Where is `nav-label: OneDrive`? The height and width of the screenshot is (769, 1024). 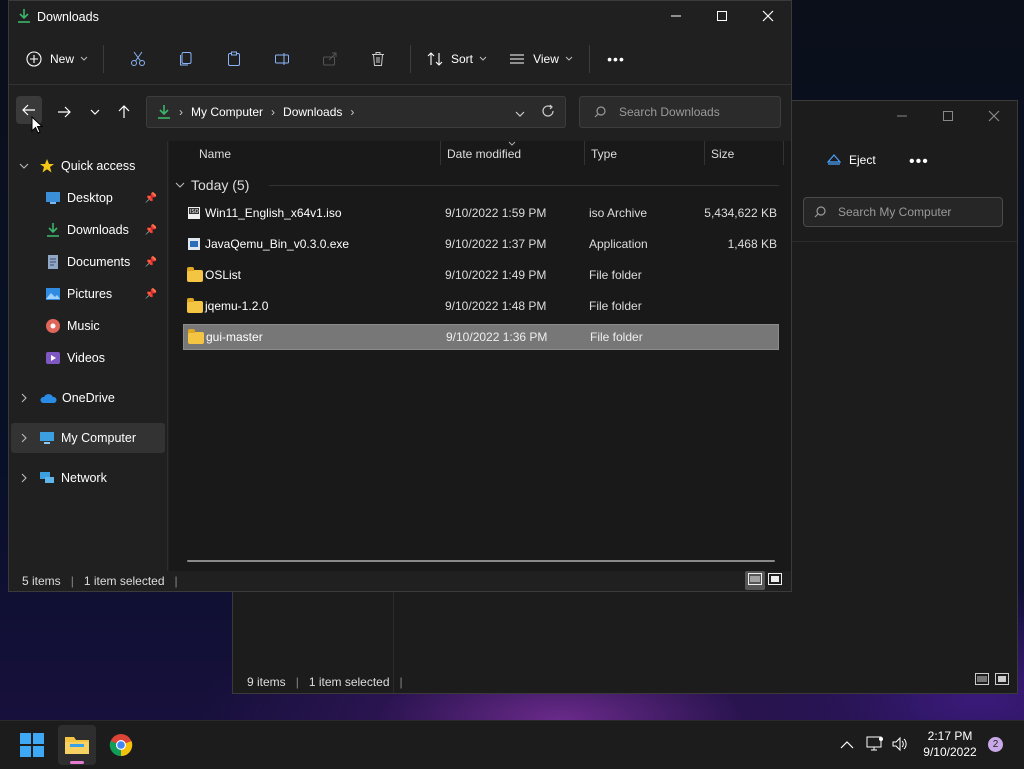 nav-label: OneDrive is located at coordinates (88, 398).